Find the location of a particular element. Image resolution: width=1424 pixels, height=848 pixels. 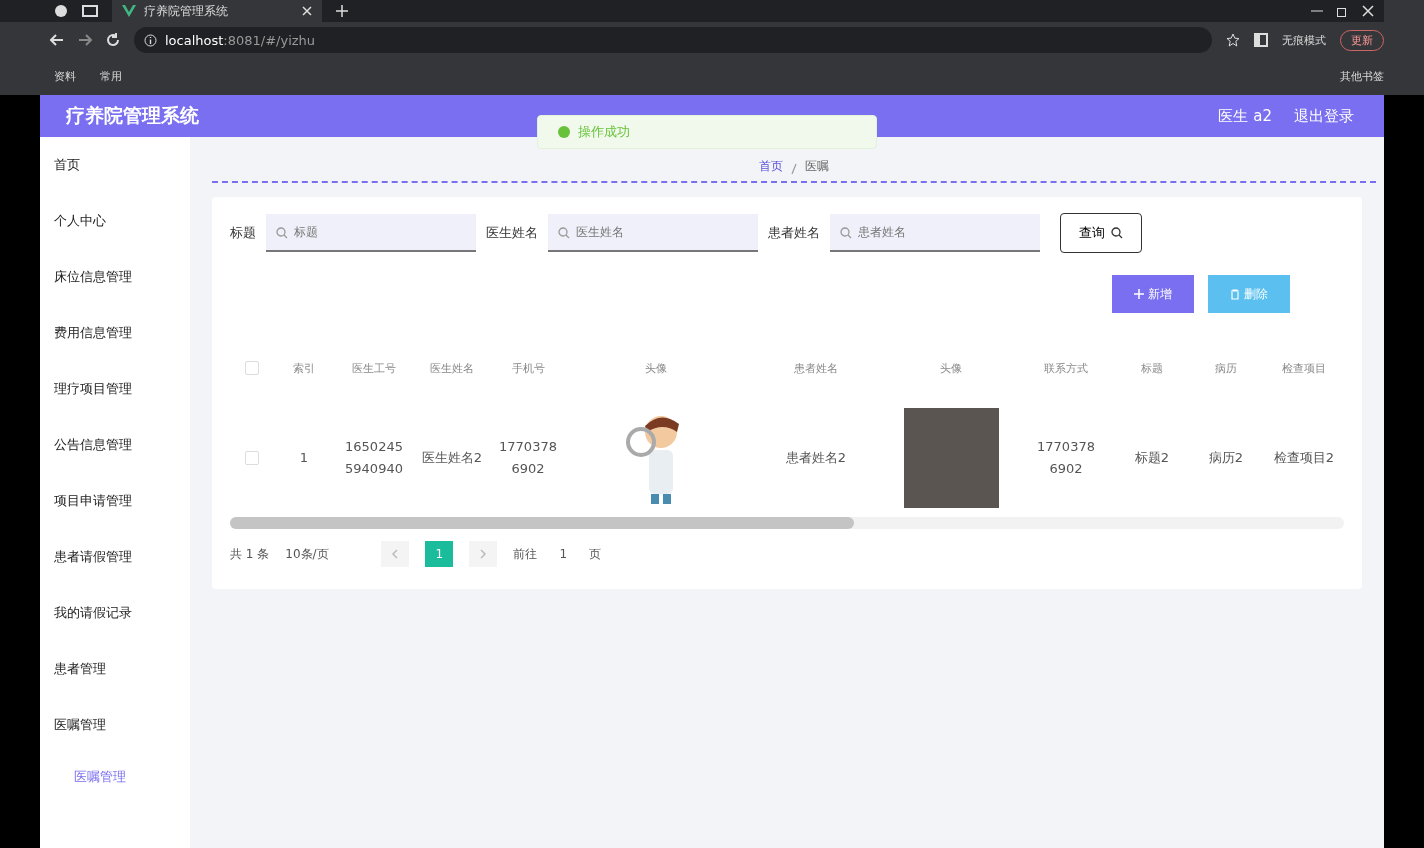

breadcrumb-item: 首页 is located at coordinates (771, 166).